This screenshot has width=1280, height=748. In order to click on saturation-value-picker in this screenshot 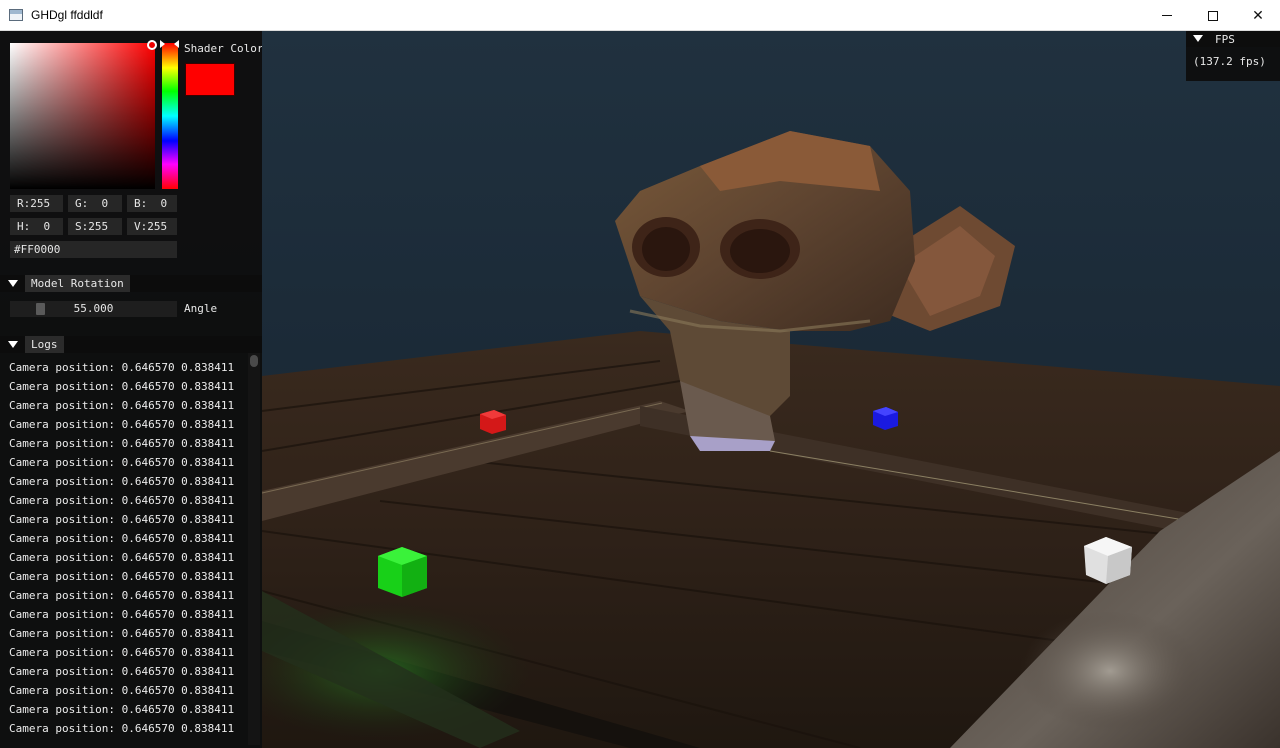, I will do `click(82, 116)`.